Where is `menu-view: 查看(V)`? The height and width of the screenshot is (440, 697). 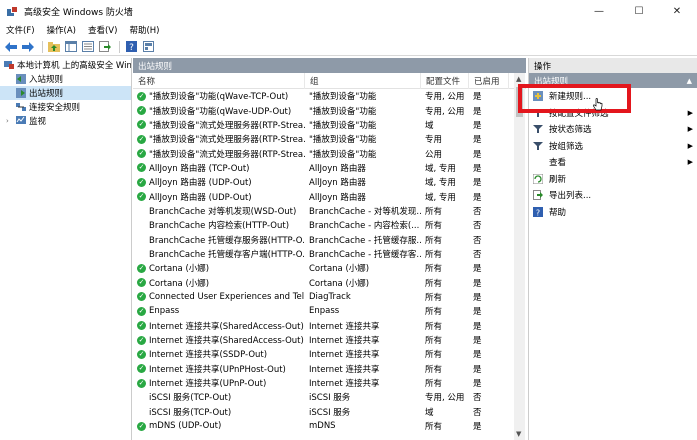
menu-view: 查看(V) is located at coordinates (102, 30).